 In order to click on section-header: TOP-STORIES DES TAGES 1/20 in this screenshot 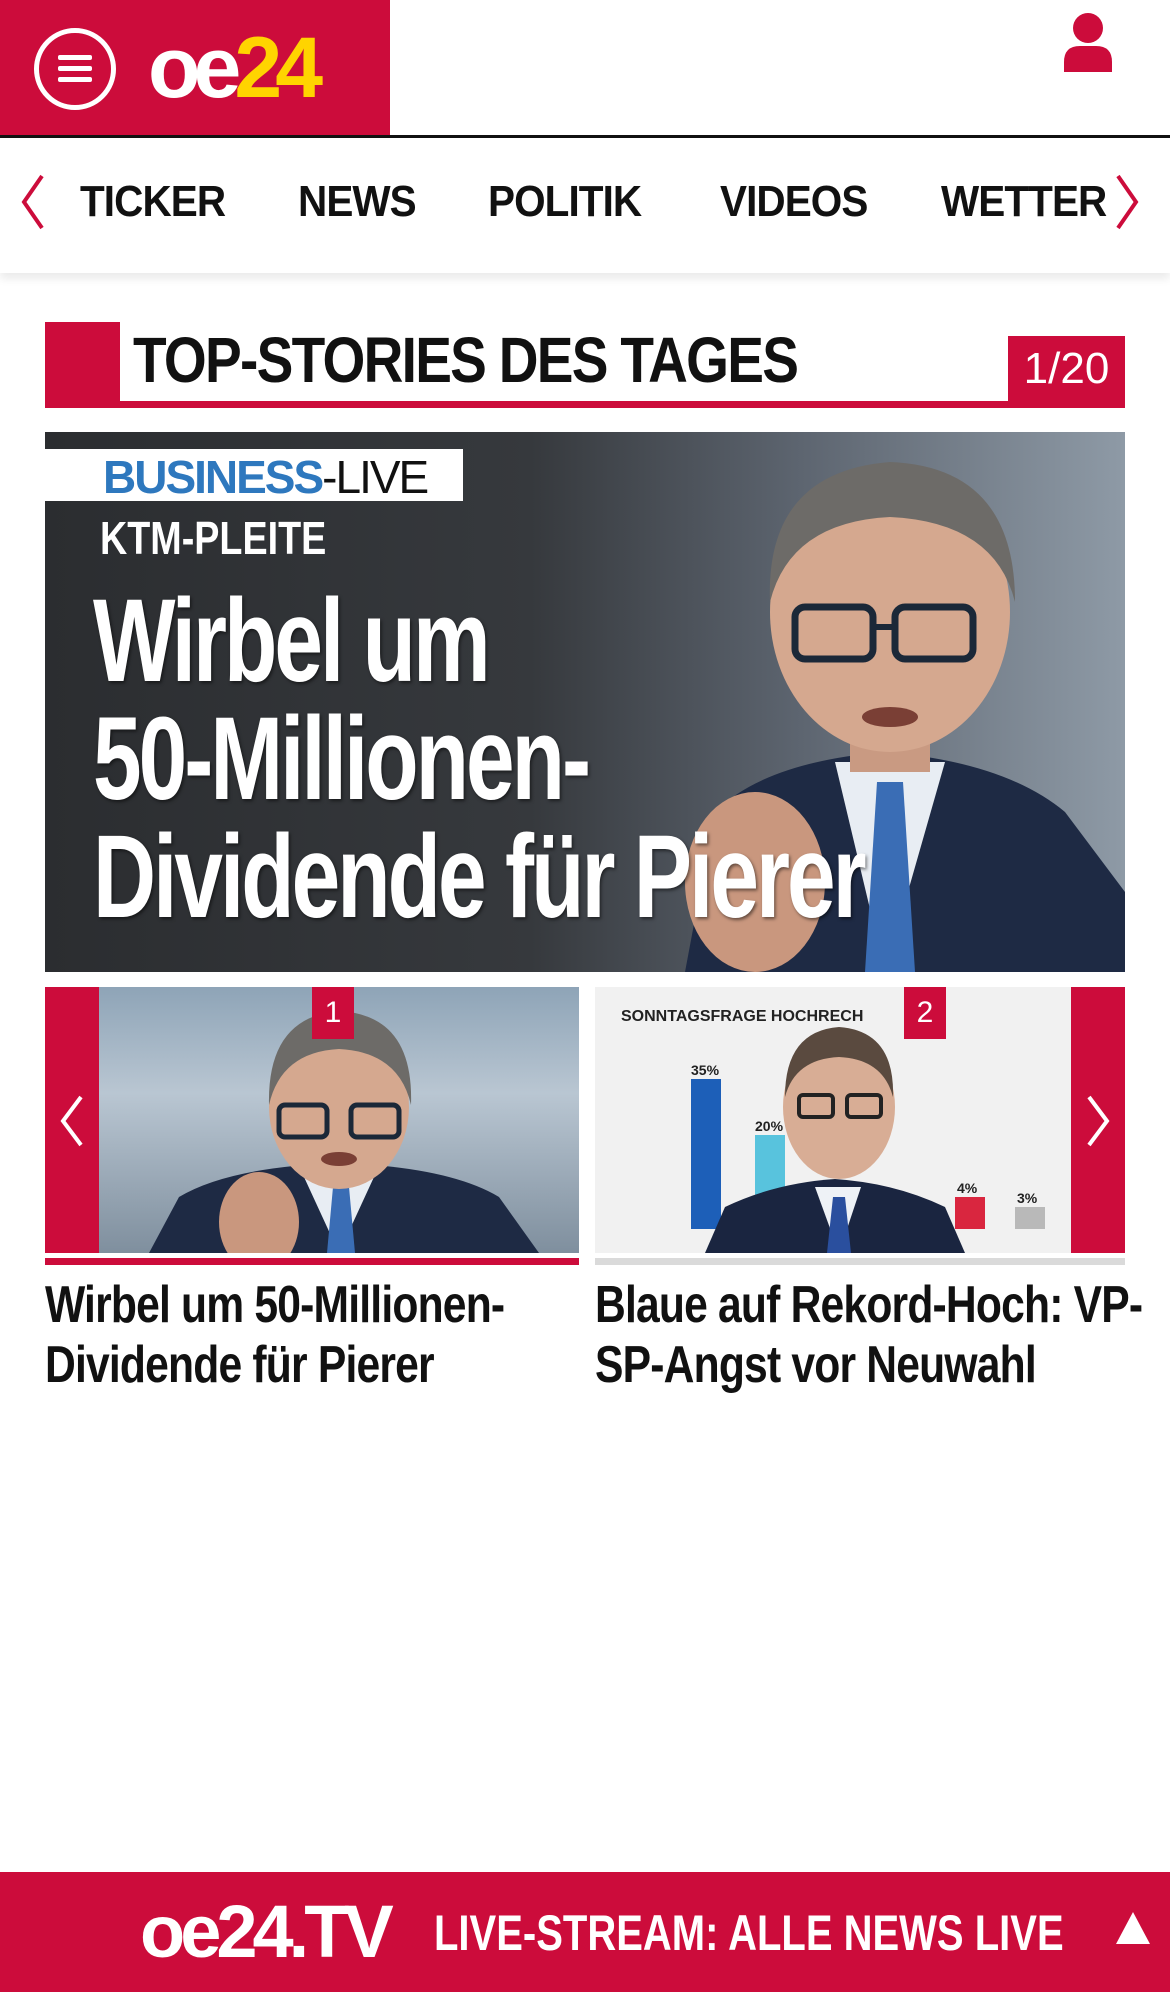, I will do `click(585, 365)`.